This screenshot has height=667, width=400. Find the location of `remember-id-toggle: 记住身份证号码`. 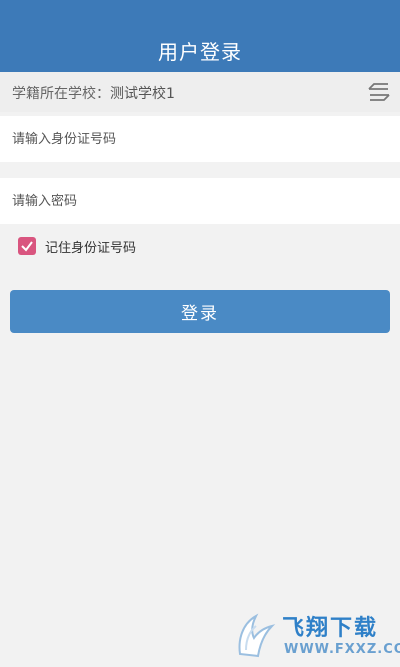

remember-id-toggle: 记住身份证号码 is located at coordinates (77, 246).